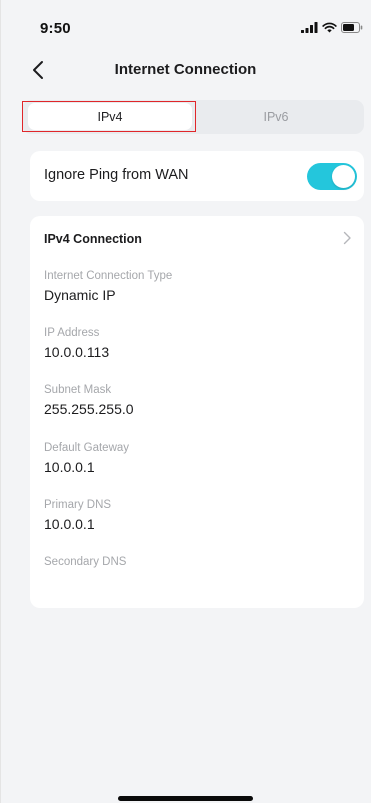  Describe the element at coordinates (86, 458) in the screenshot. I see `field-default-gateway: Default Gateway 10.0.0.1` at that location.